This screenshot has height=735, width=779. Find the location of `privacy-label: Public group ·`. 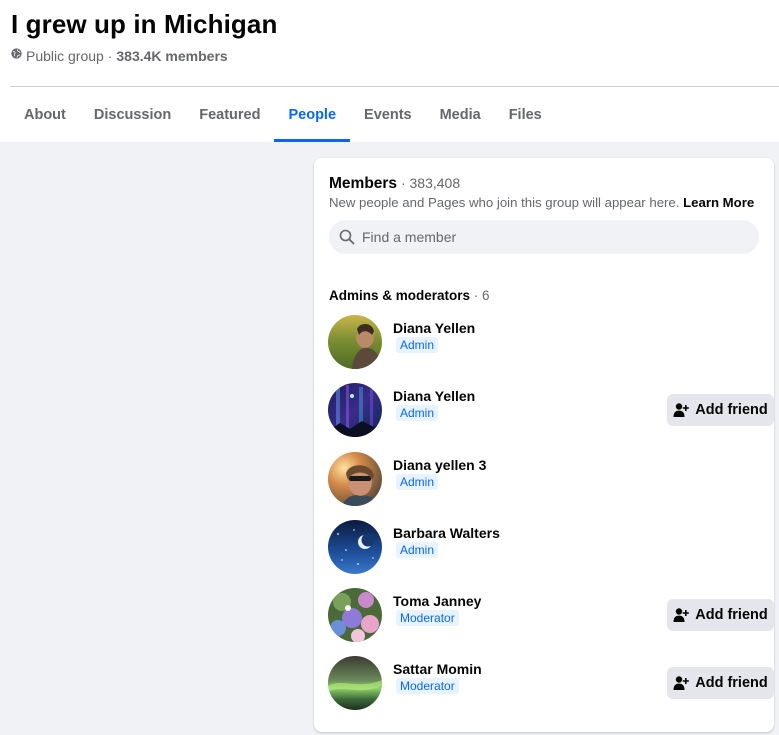

privacy-label: Public group · is located at coordinates (69, 56).